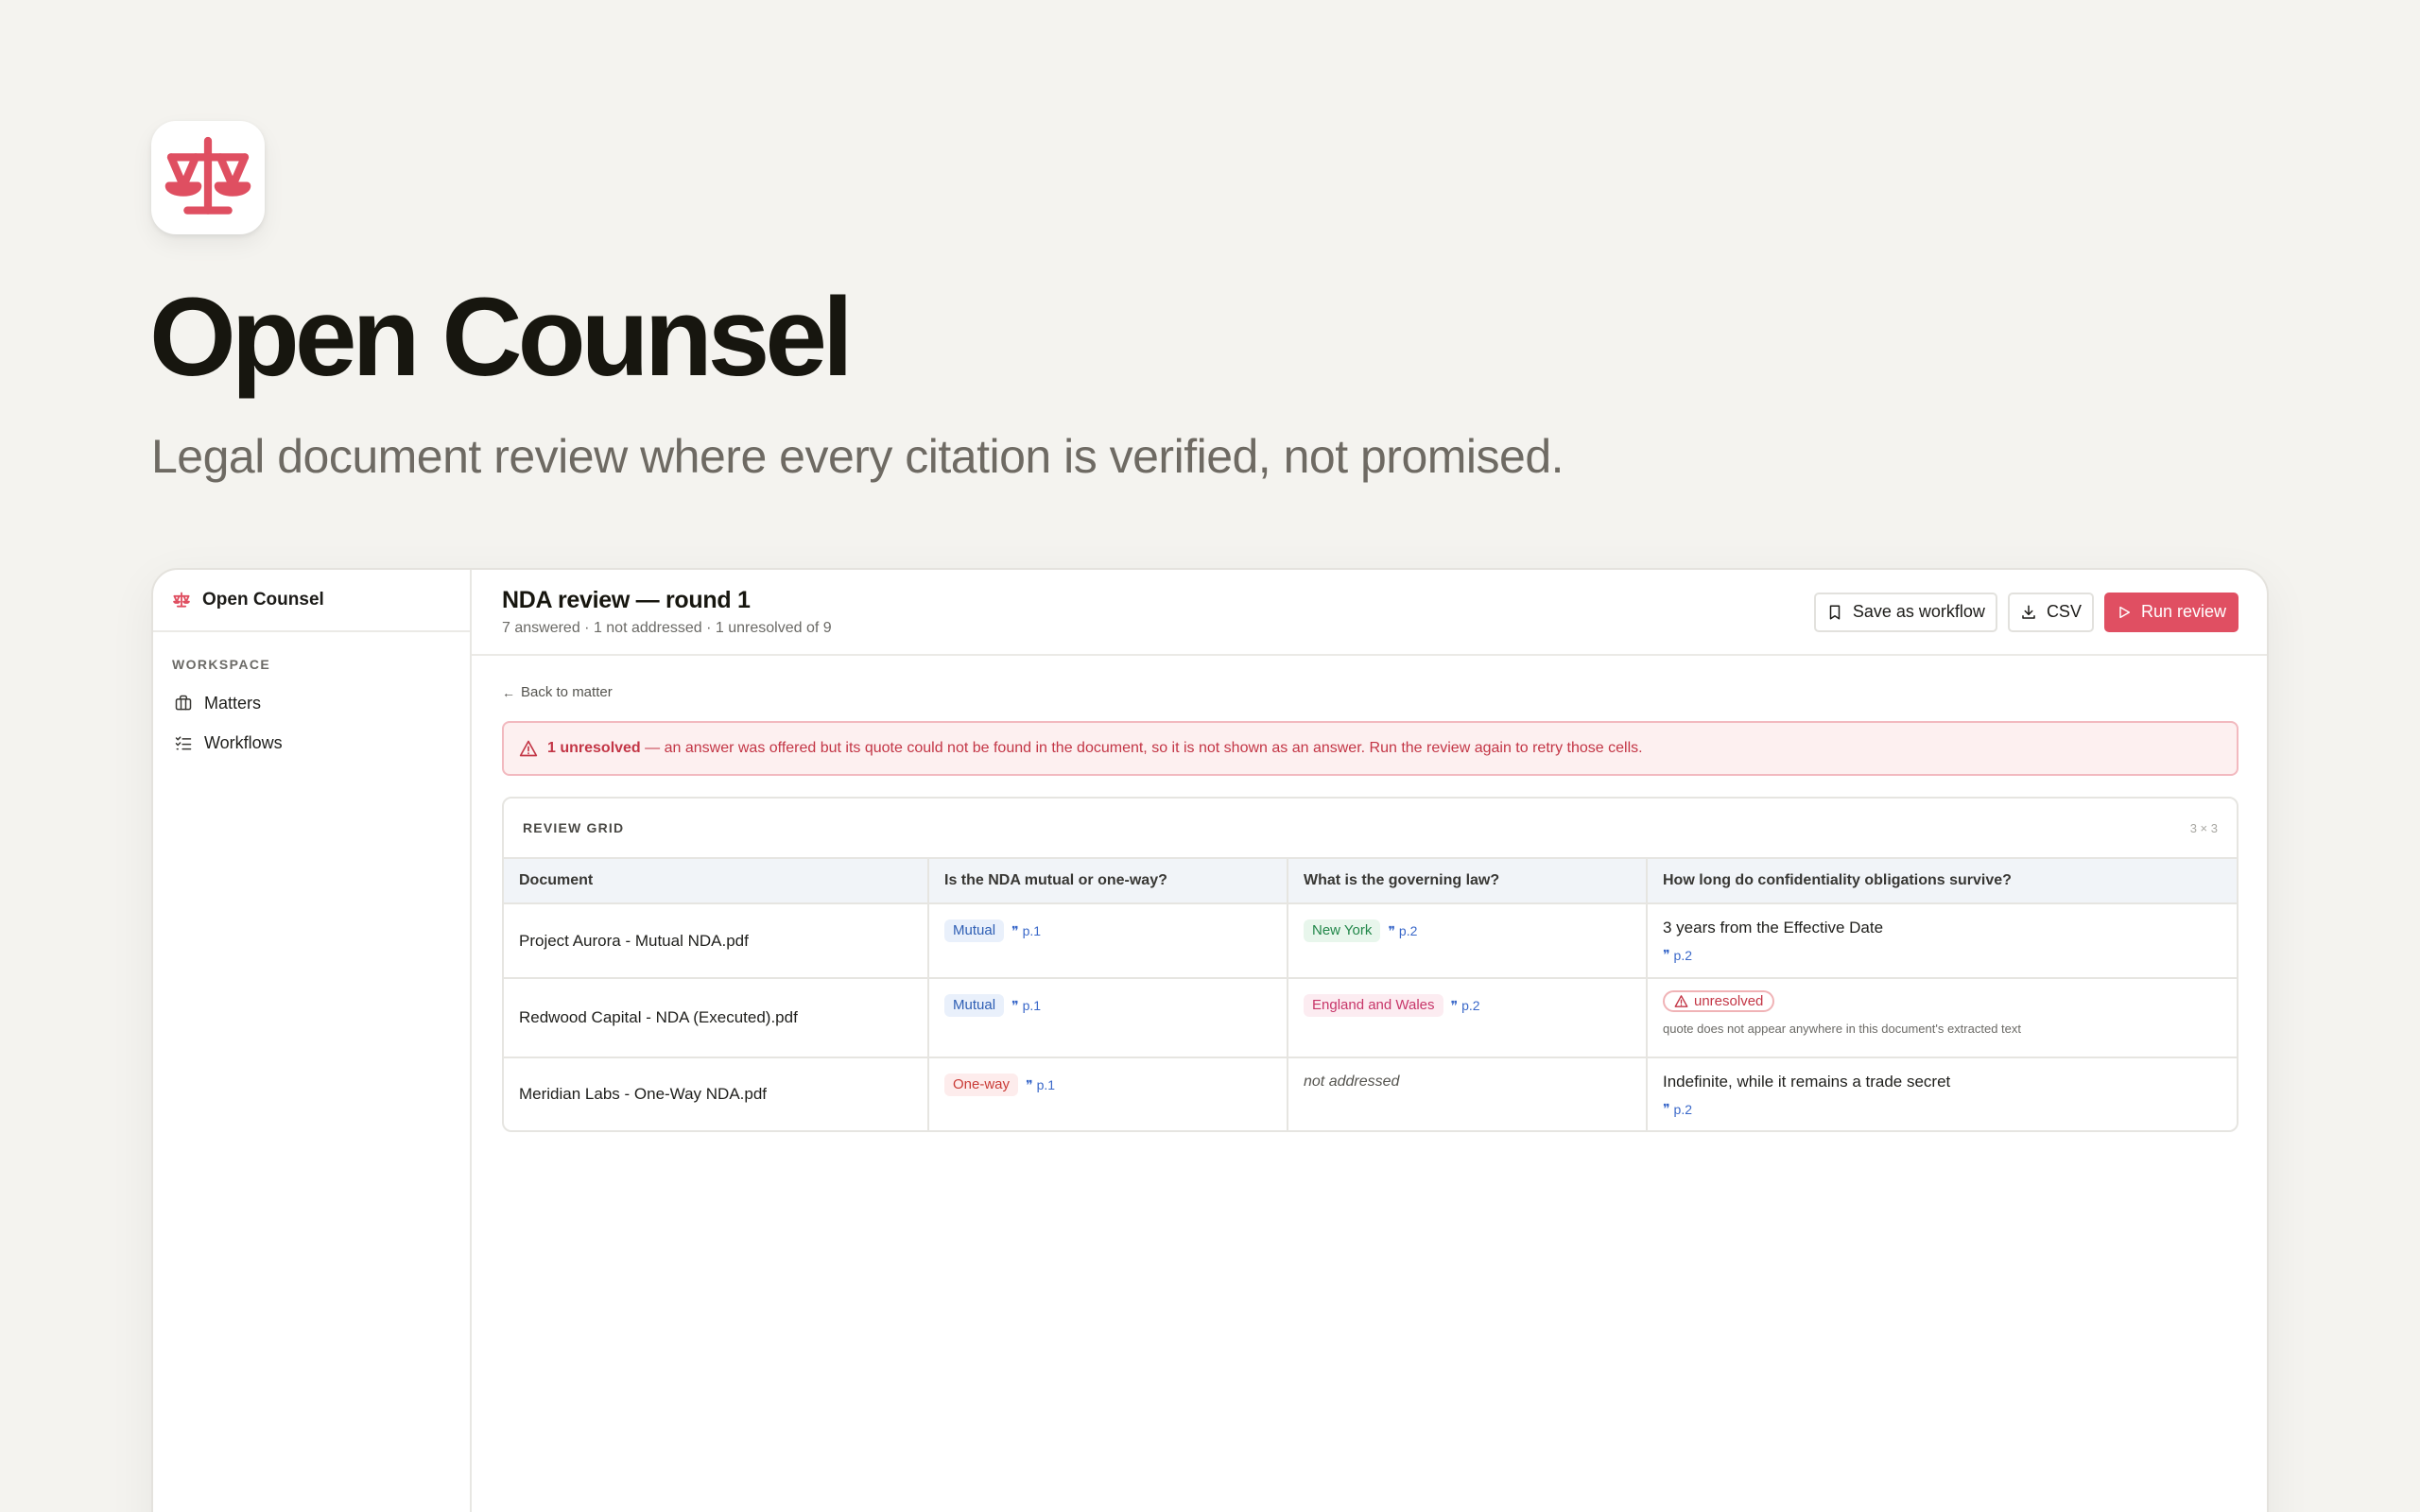 The image size is (2420, 1512). I want to click on run-review-label: Run review, so click(2183, 611).